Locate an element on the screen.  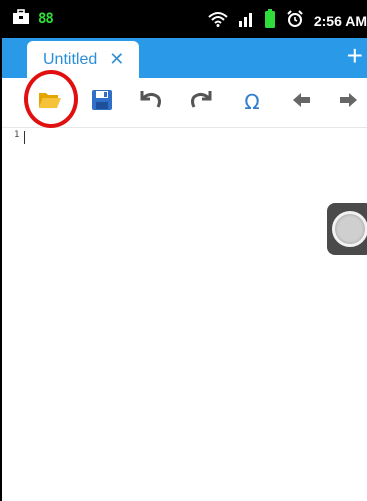
alarm-icon is located at coordinates (295, 21).